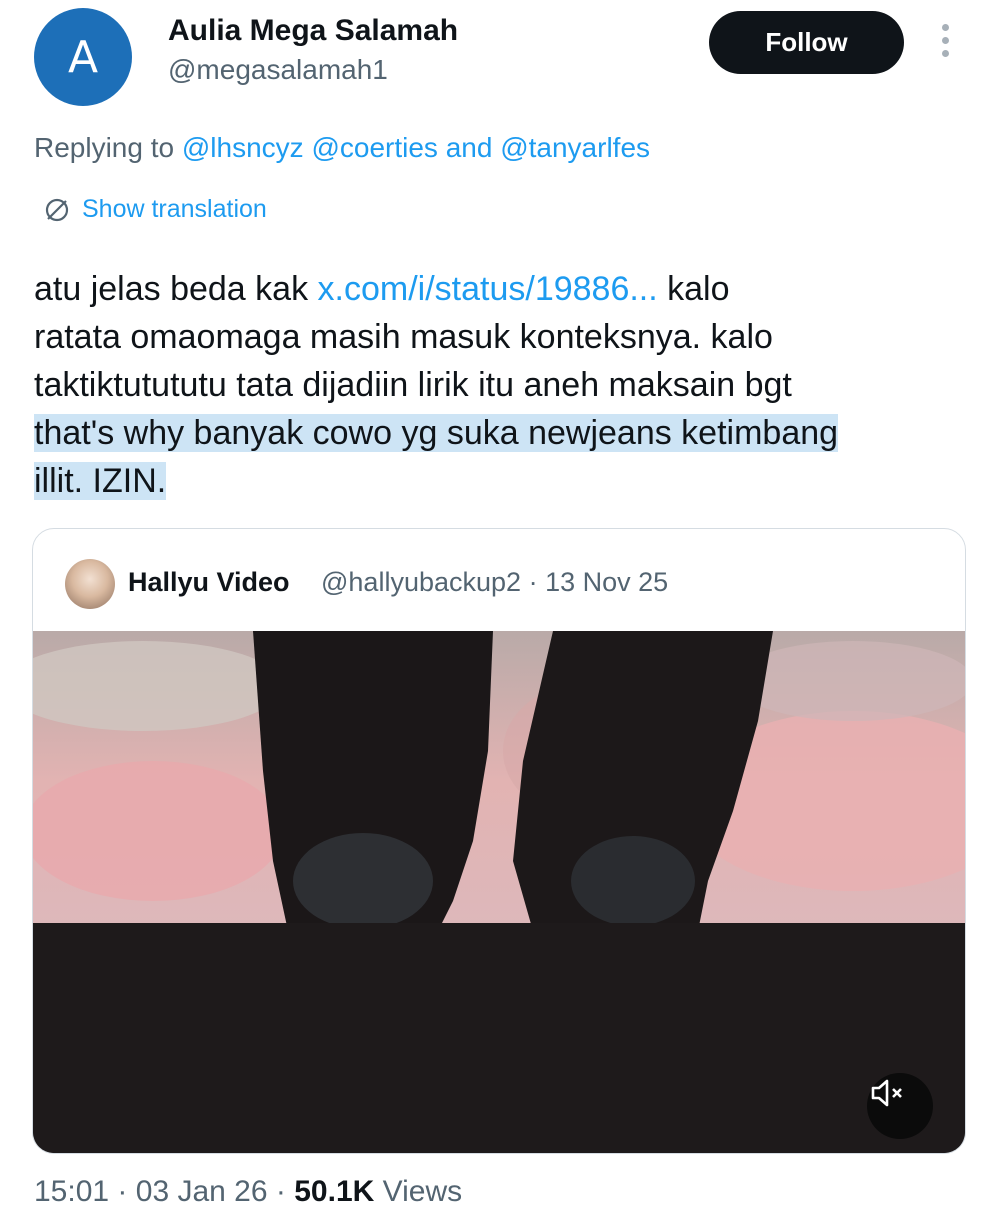 The width and height of the screenshot is (997, 1209). Describe the element at coordinates (209, 582) in the screenshot. I see `quoted-author-name: Hallyu Video` at that location.